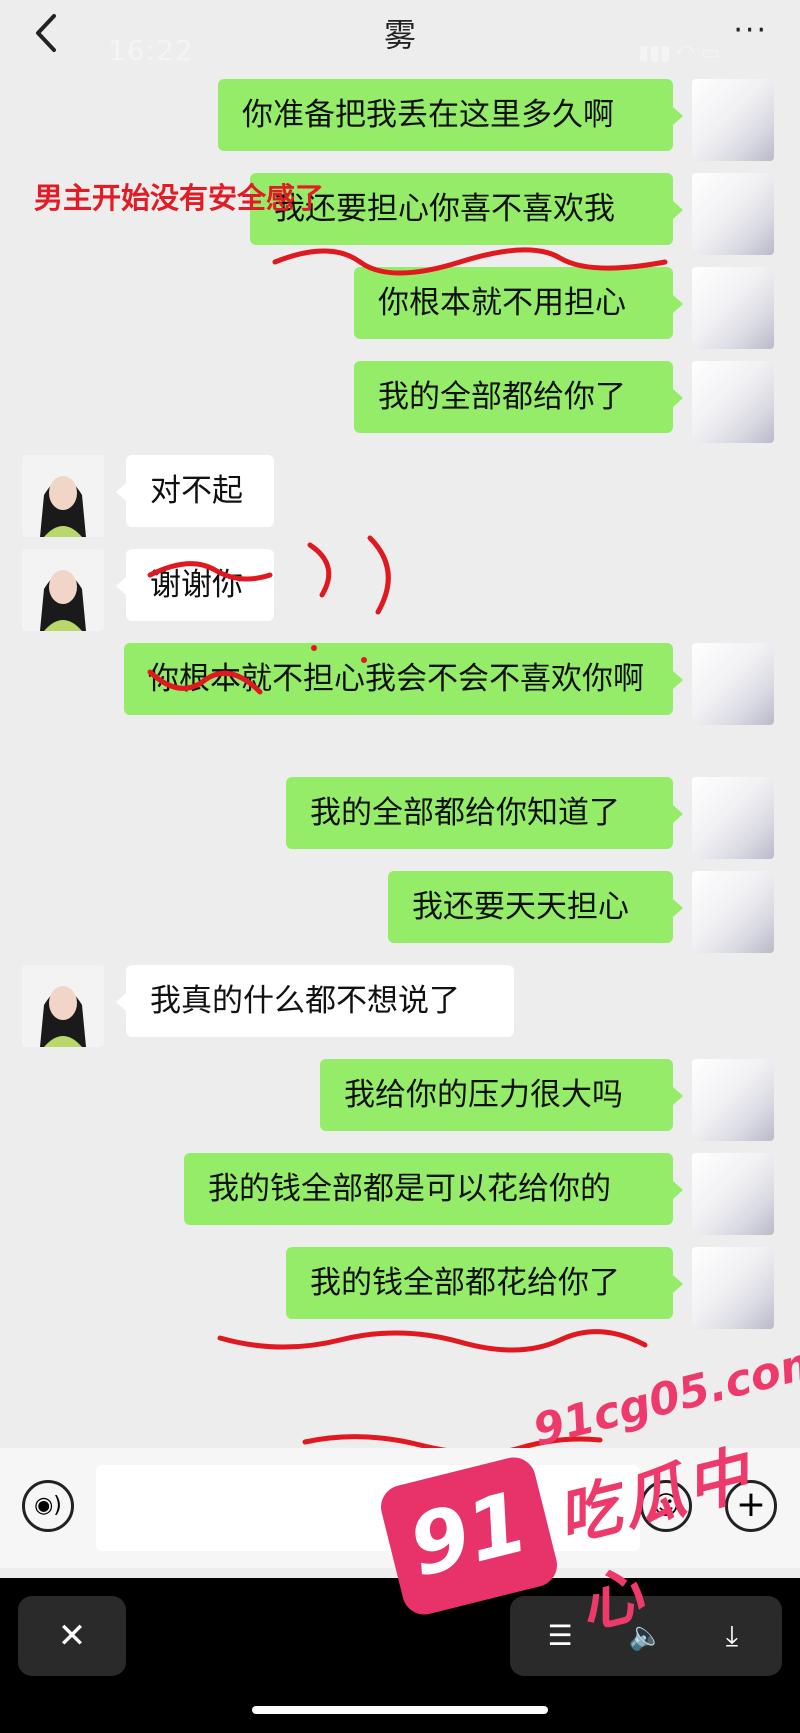  I want to click on message-bubble-incoming: 对不起, so click(195, 491).